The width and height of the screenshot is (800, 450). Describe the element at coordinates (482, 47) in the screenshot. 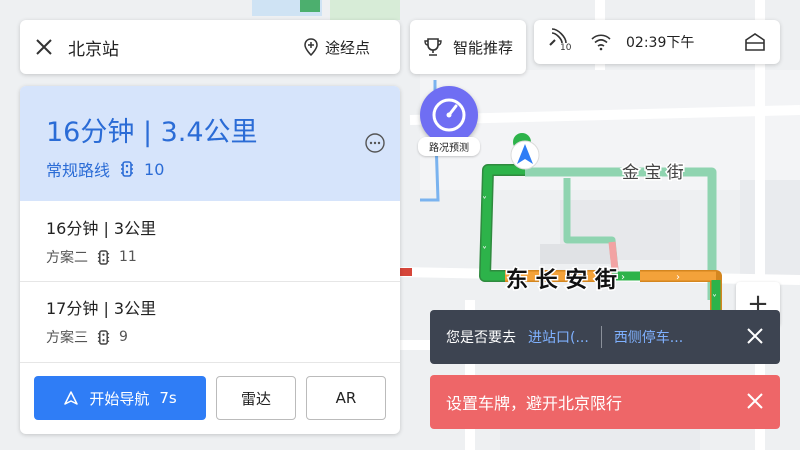

I see `smart-recommend-label: 智能推荐` at that location.